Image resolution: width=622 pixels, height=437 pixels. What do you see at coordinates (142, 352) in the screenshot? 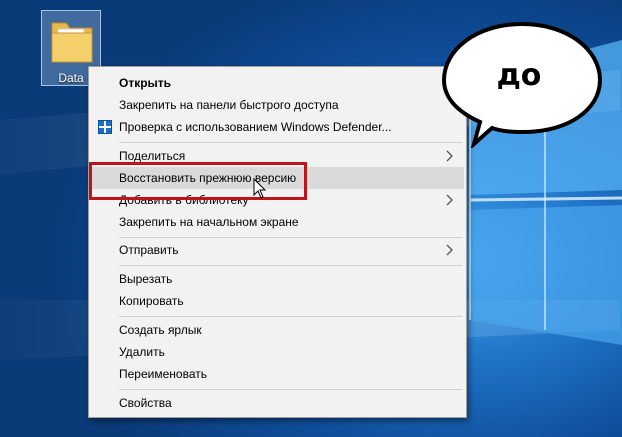
I see `menu-item-label: Удалить` at bounding box center [142, 352].